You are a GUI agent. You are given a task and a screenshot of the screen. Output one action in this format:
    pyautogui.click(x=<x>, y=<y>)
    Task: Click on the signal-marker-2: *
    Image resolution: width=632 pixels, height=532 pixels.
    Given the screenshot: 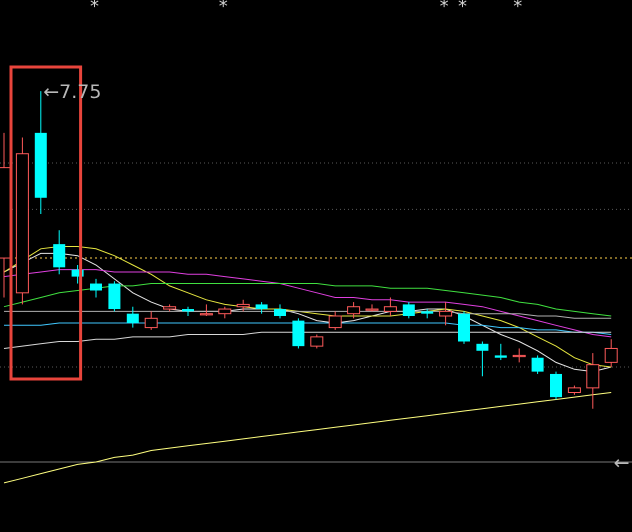 What is the action you would take?
    pyautogui.click(x=444, y=8)
    